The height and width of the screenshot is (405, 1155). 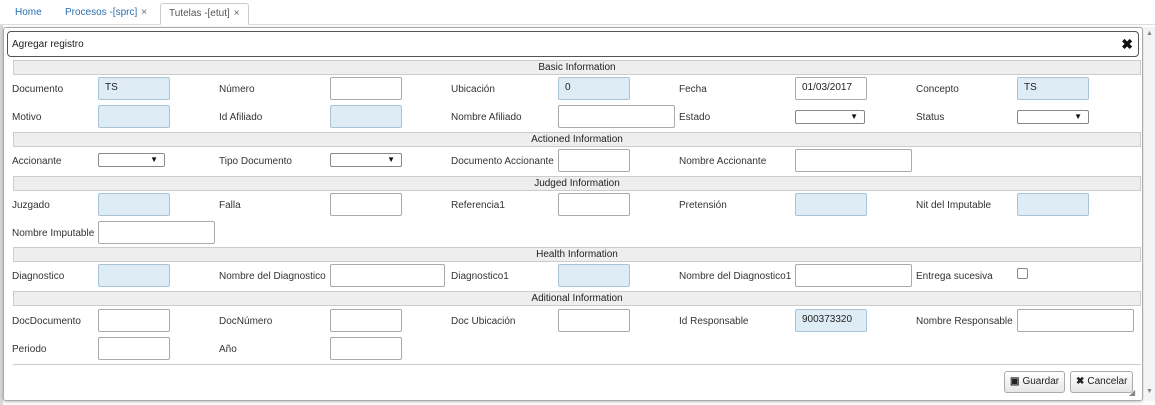 What do you see at coordinates (594, 204) in the screenshot?
I see `referencia1-field` at bounding box center [594, 204].